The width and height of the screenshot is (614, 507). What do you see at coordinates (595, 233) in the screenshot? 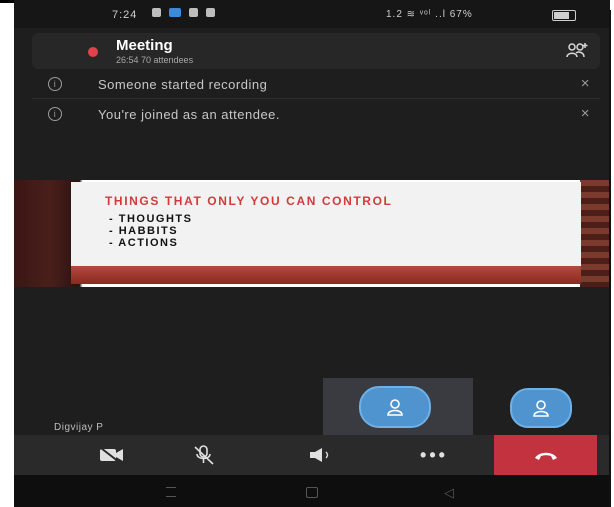
I see `shared-content-edge` at bounding box center [595, 233].